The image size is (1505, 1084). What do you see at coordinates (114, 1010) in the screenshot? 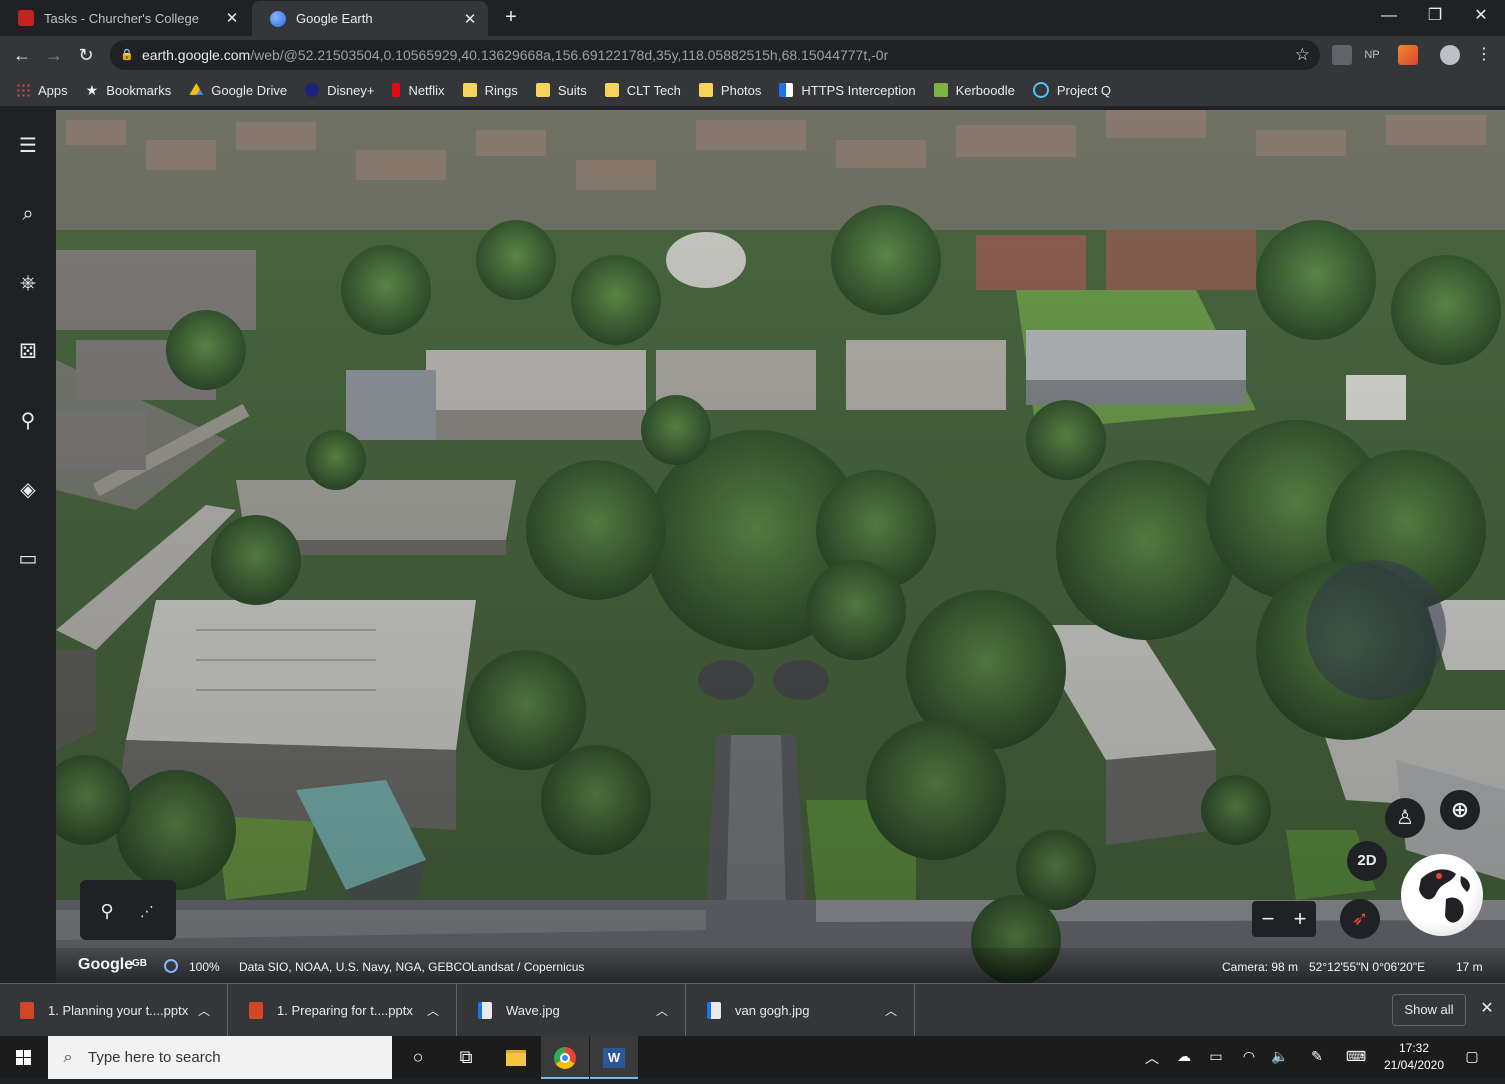
I see `download-item: 1. Planning your t....pptx ︿` at bounding box center [114, 1010].